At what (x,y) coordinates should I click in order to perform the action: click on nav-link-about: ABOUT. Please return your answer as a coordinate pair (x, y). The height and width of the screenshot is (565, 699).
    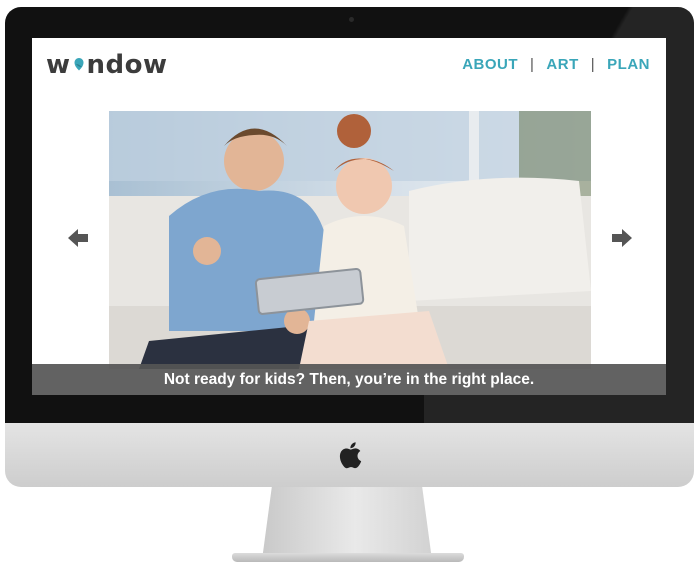
    Looking at the image, I should click on (490, 64).